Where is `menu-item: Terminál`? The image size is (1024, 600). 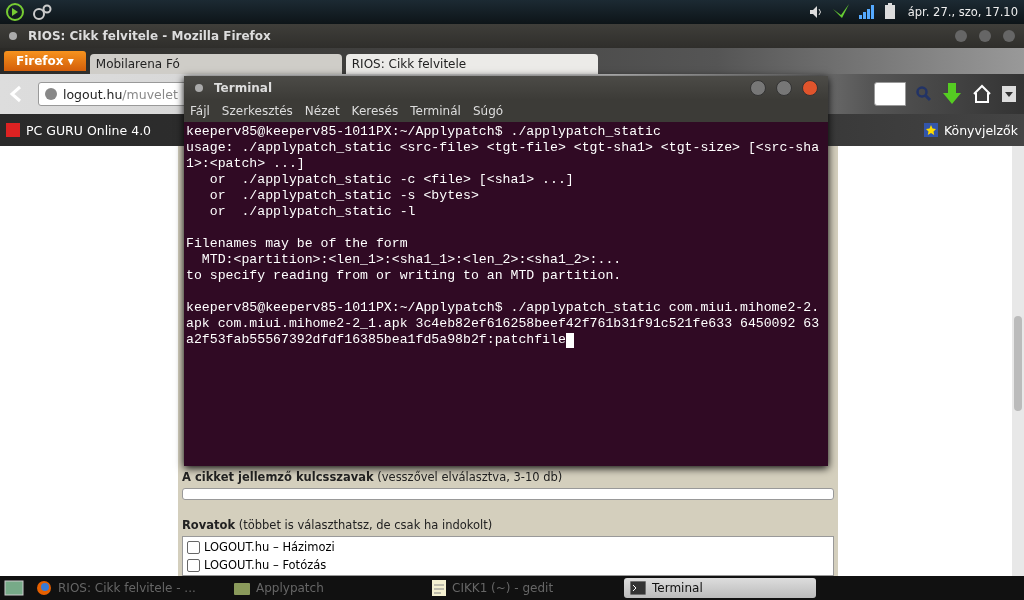 menu-item: Terminál is located at coordinates (435, 111).